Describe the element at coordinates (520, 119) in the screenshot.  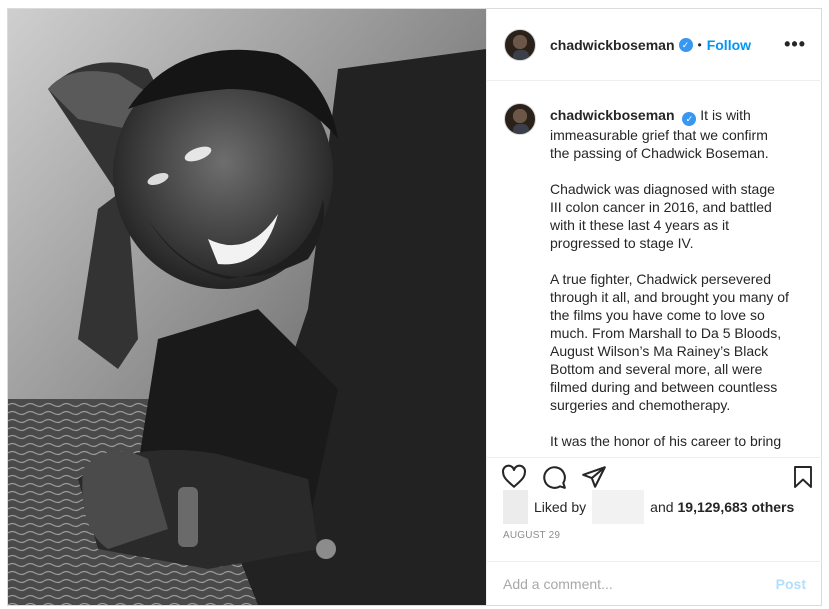
I see `caption-avatar` at that location.